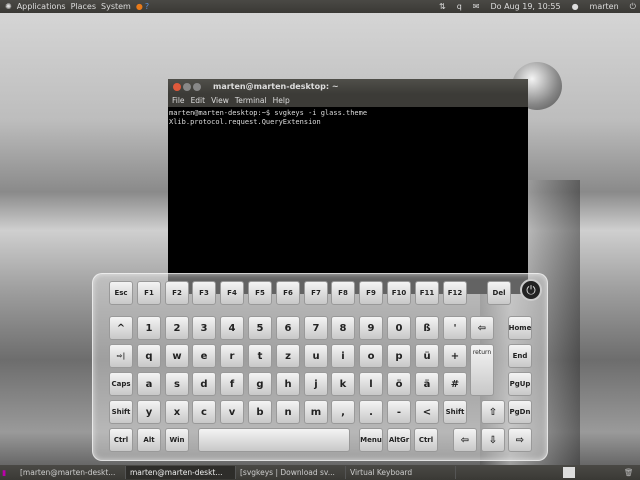  I want to click on key-6: 6, so click(288, 328).